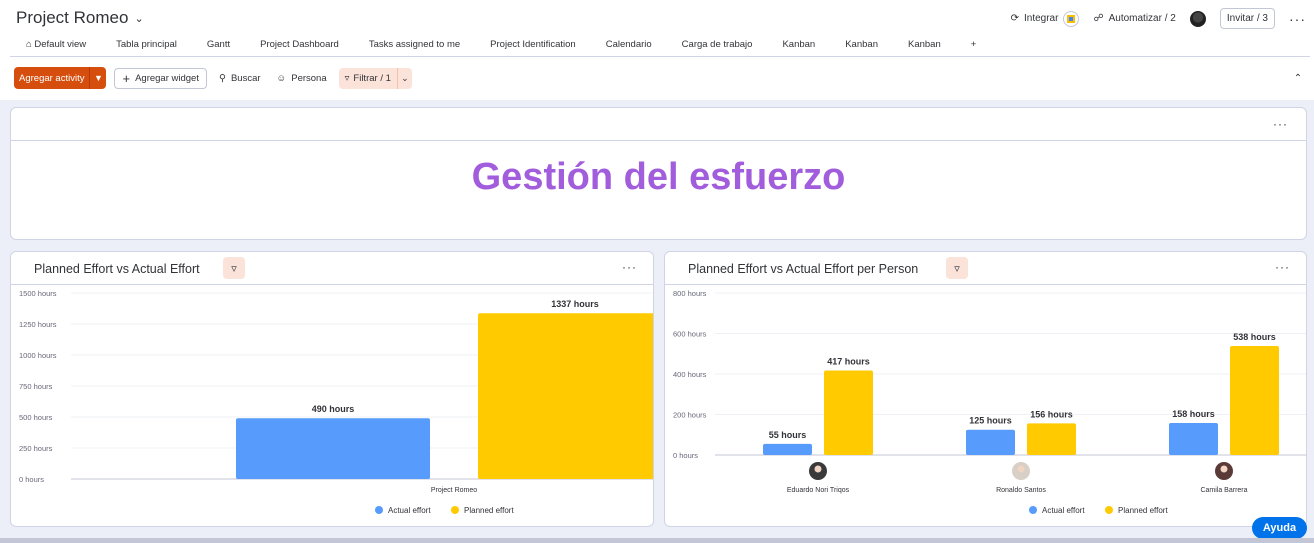  I want to click on tab-tabla-principal: Tabla principal, so click(146, 44).